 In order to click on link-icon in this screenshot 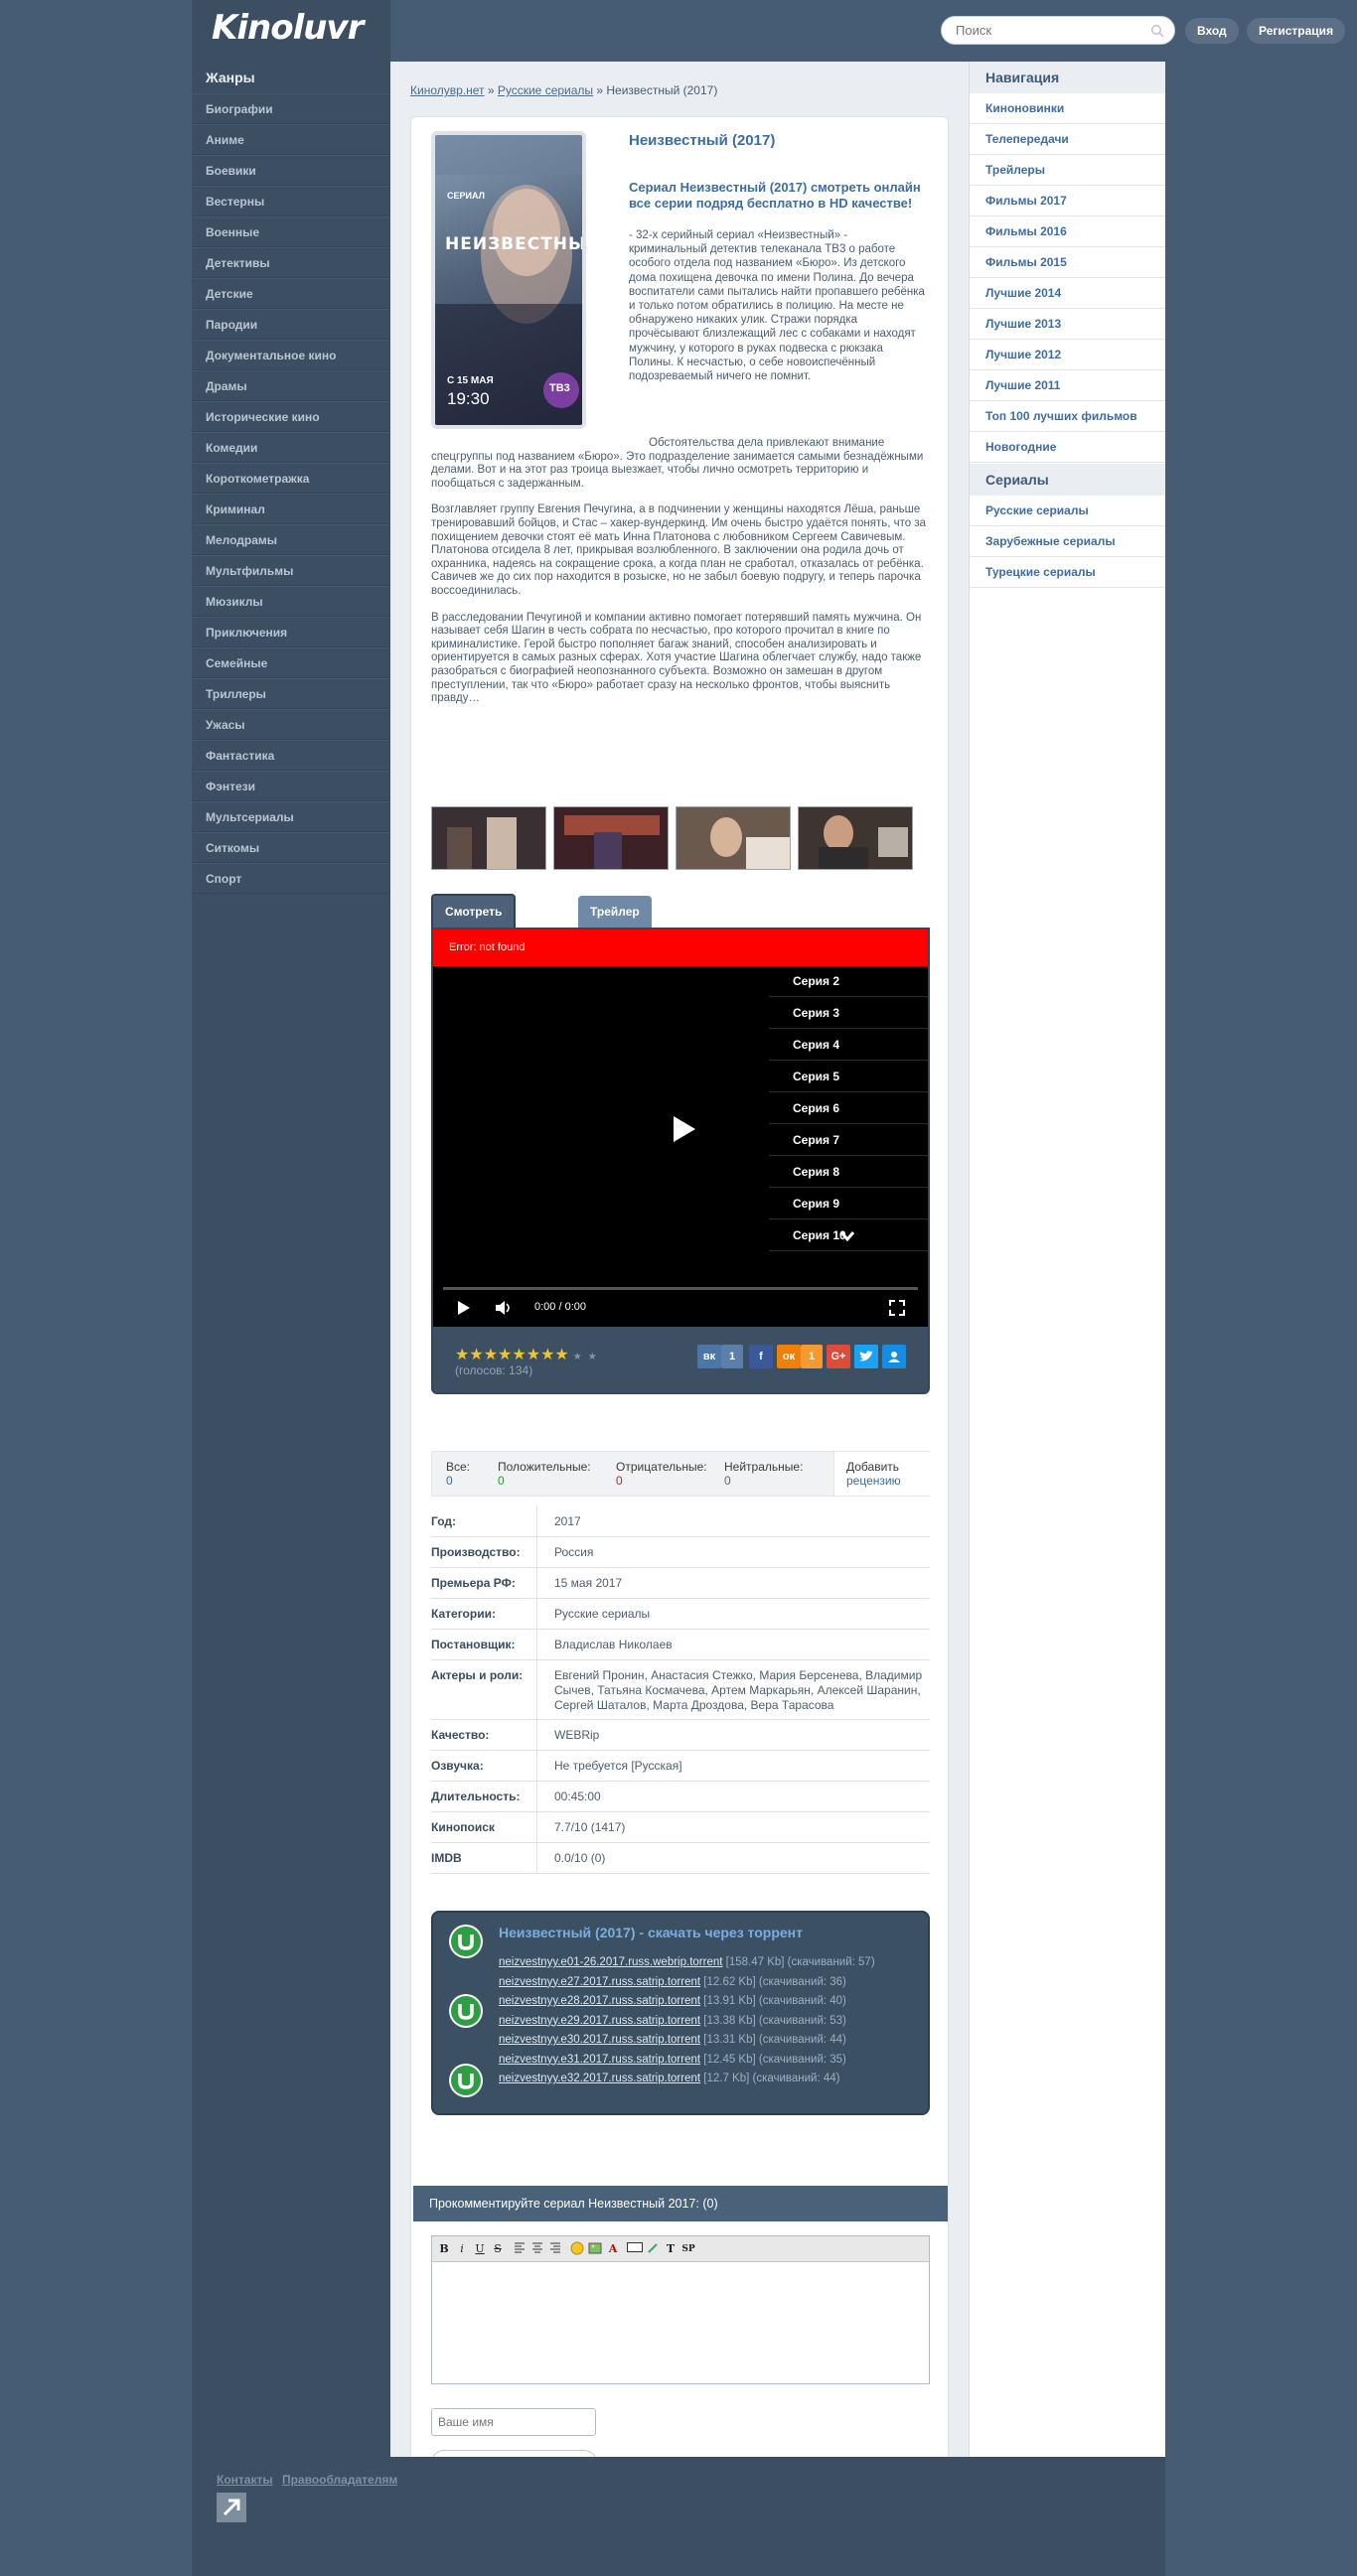, I will do `click(653, 2249)`.